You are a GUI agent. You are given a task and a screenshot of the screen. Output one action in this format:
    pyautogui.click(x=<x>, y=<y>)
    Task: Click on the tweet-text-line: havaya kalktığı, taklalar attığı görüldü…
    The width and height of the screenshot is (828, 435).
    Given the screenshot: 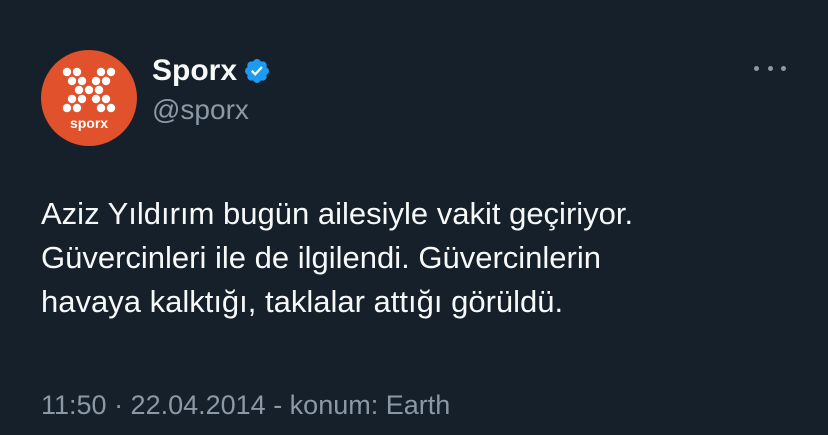 What is the action you would take?
    pyautogui.click(x=302, y=301)
    